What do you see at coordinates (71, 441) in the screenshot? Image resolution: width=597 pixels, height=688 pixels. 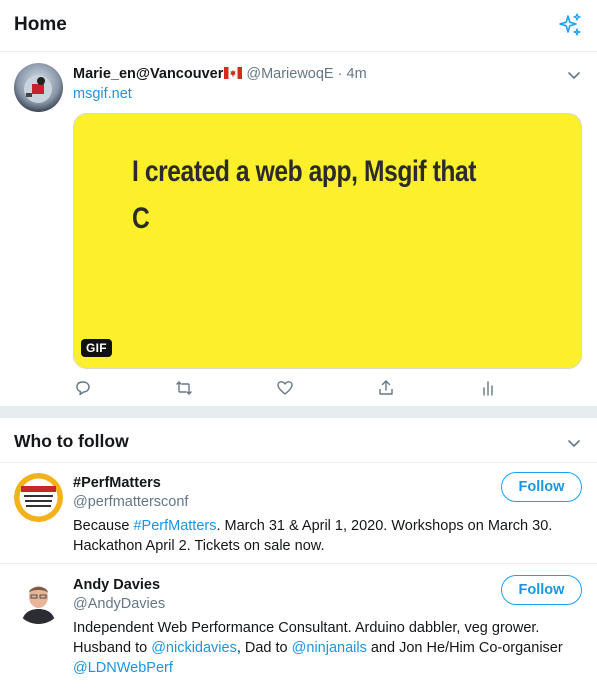 I see `section-title: Who to follow` at bounding box center [71, 441].